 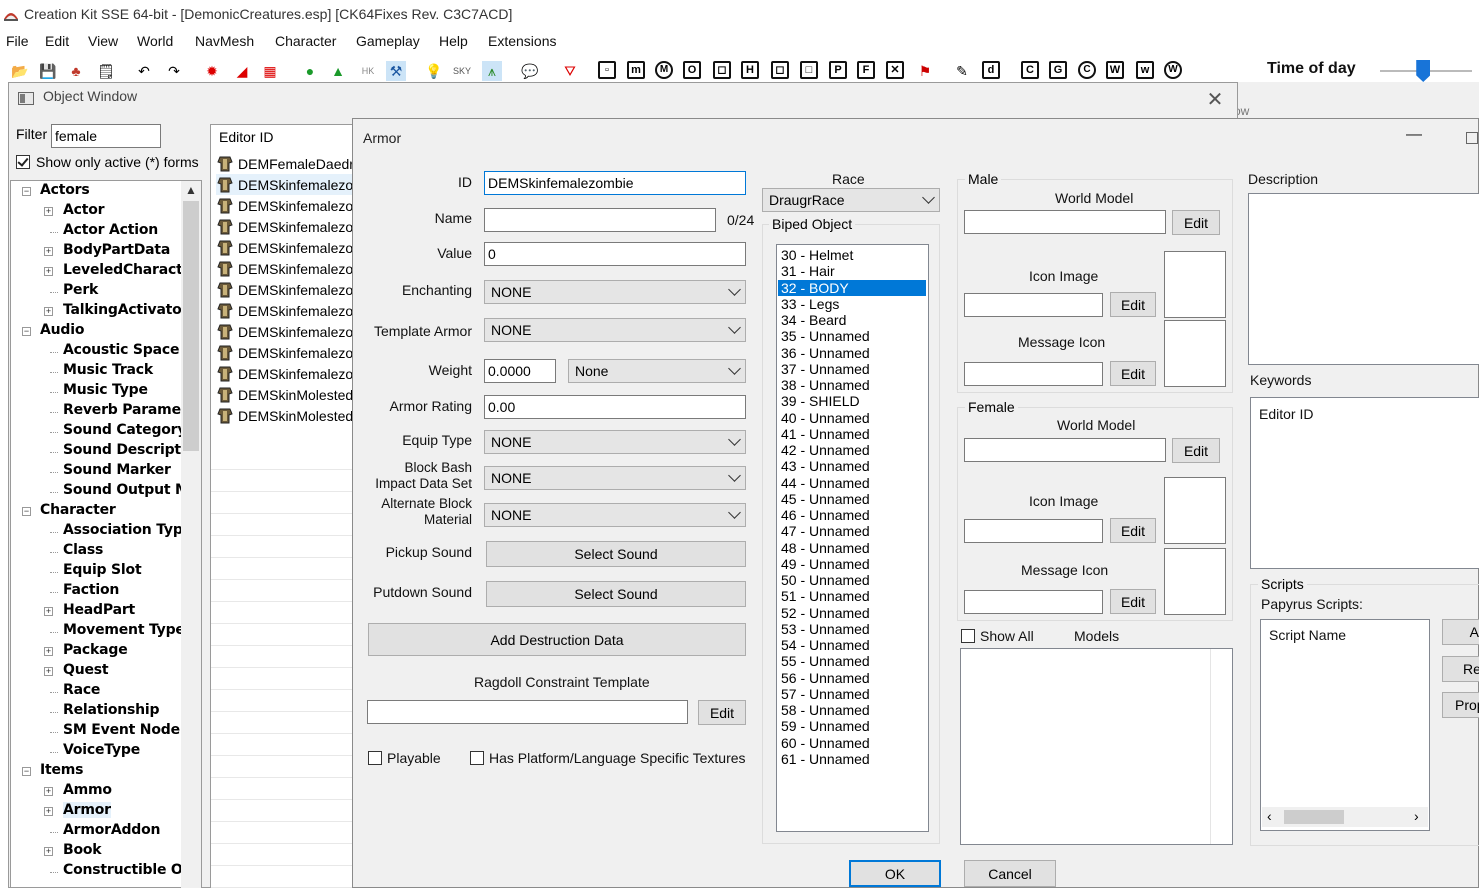 I want to click on menu-view: View, so click(x=103, y=41).